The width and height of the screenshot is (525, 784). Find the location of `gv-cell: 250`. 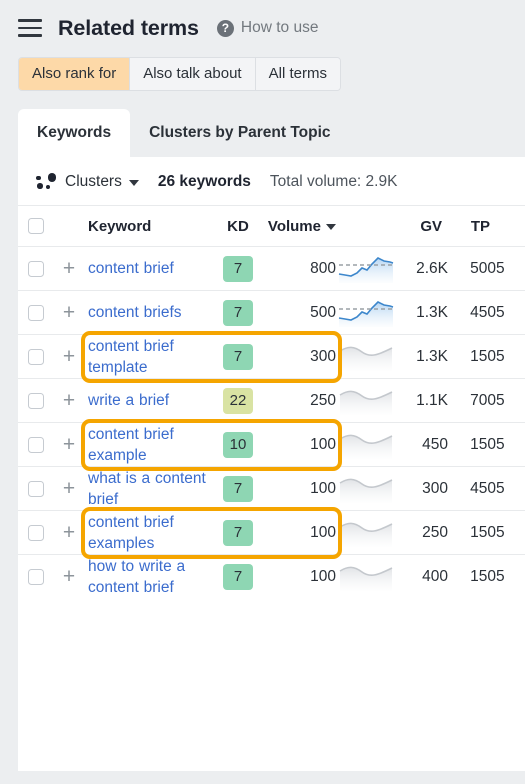

gv-cell: 250 is located at coordinates (422, 532).